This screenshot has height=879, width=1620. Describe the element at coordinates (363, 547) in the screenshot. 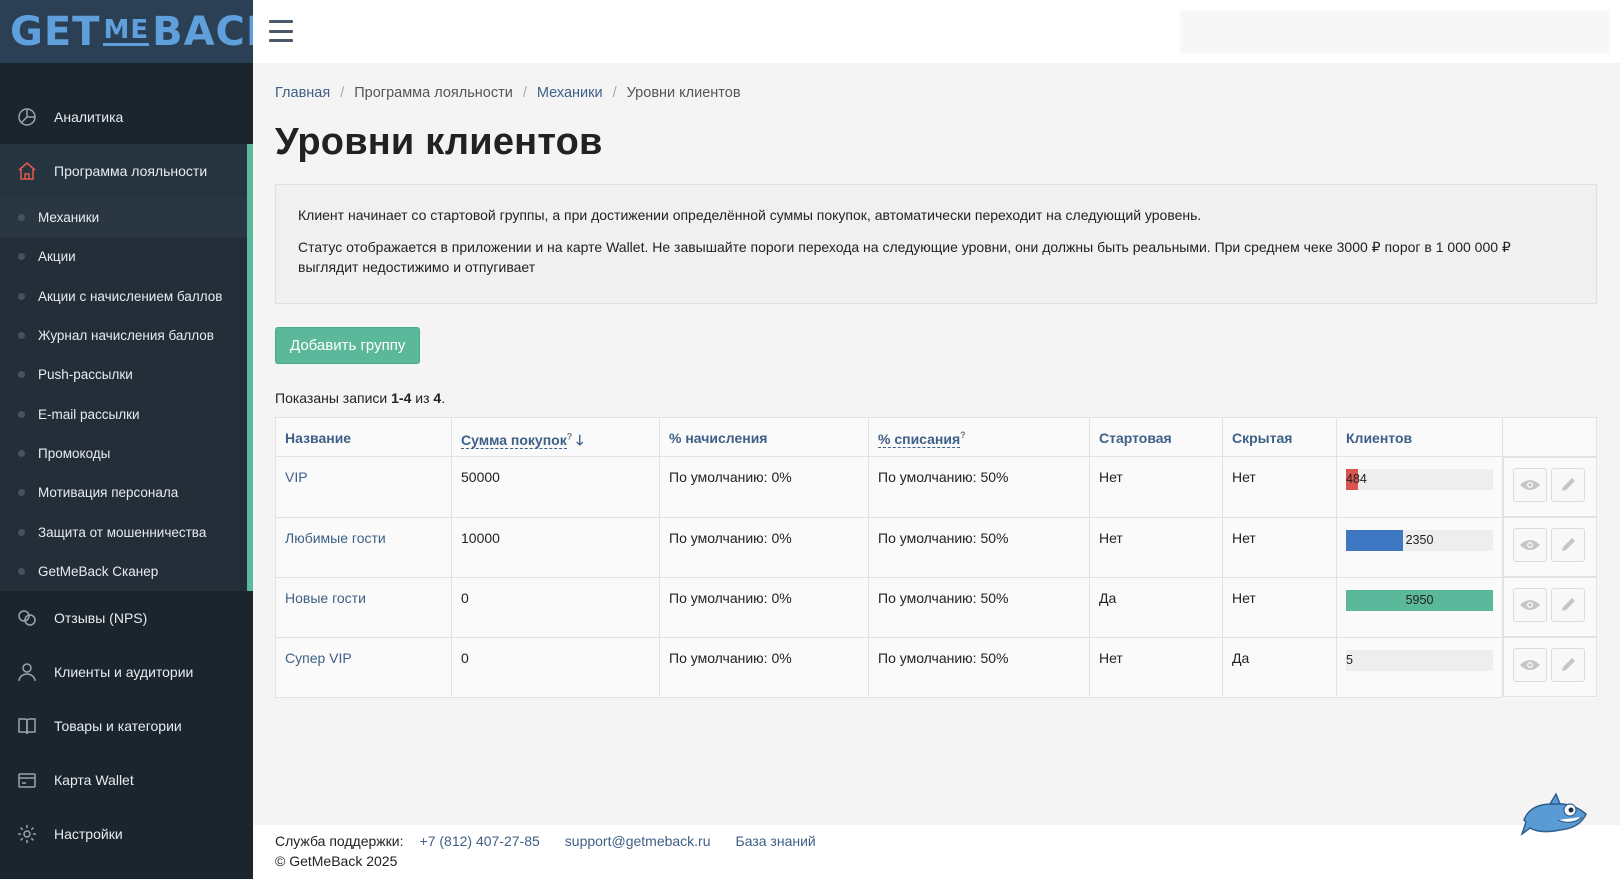

I see `cell-name: Любимые гости` at that location.